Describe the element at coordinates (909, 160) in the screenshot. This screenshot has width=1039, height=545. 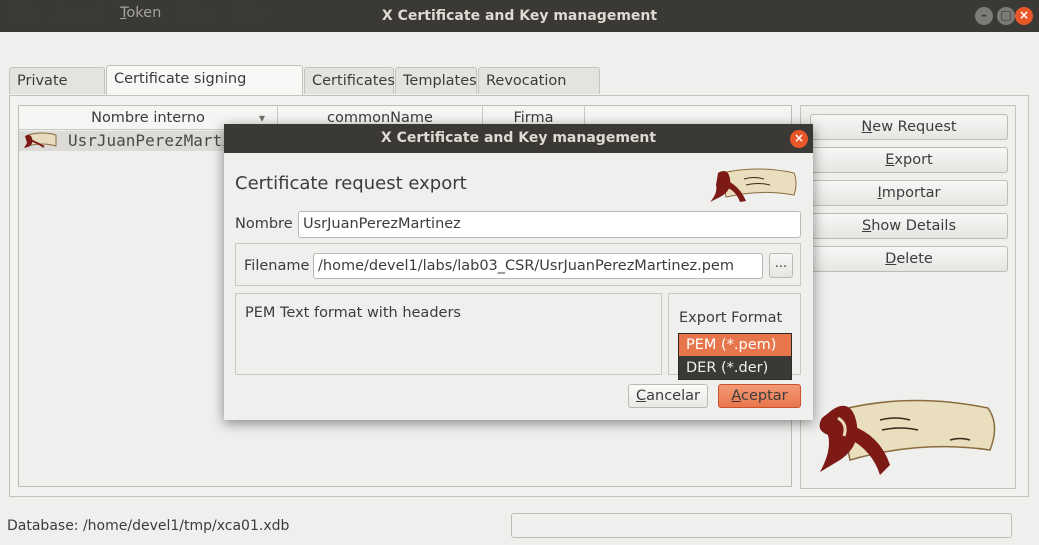
I see `export-button: Export` at that location.